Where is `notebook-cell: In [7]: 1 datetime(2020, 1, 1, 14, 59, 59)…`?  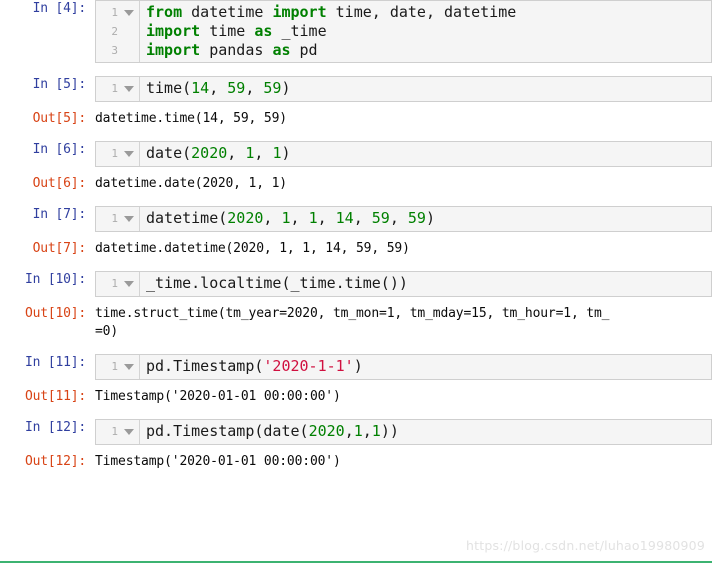 notebook-cell: In [7]: 1 datetime(2020, 1, 1, 14, 59, 59)… is located at coordinates (356, 238).